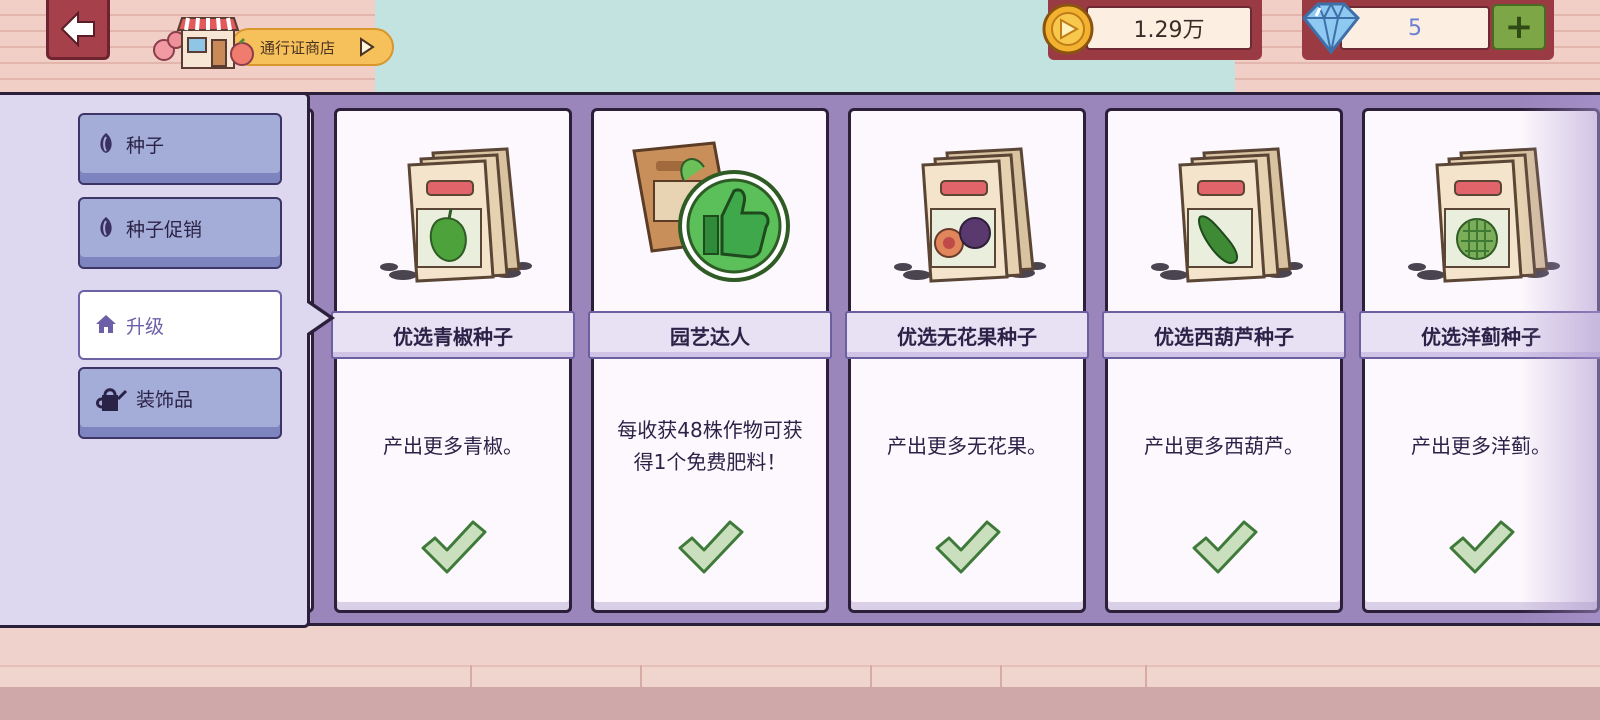 The height and width of the screenshot is (720, 1600). Describe the element at coordinates (1169, 30) in the screenshot. I see `coin-amount: 1.29万` at that location.